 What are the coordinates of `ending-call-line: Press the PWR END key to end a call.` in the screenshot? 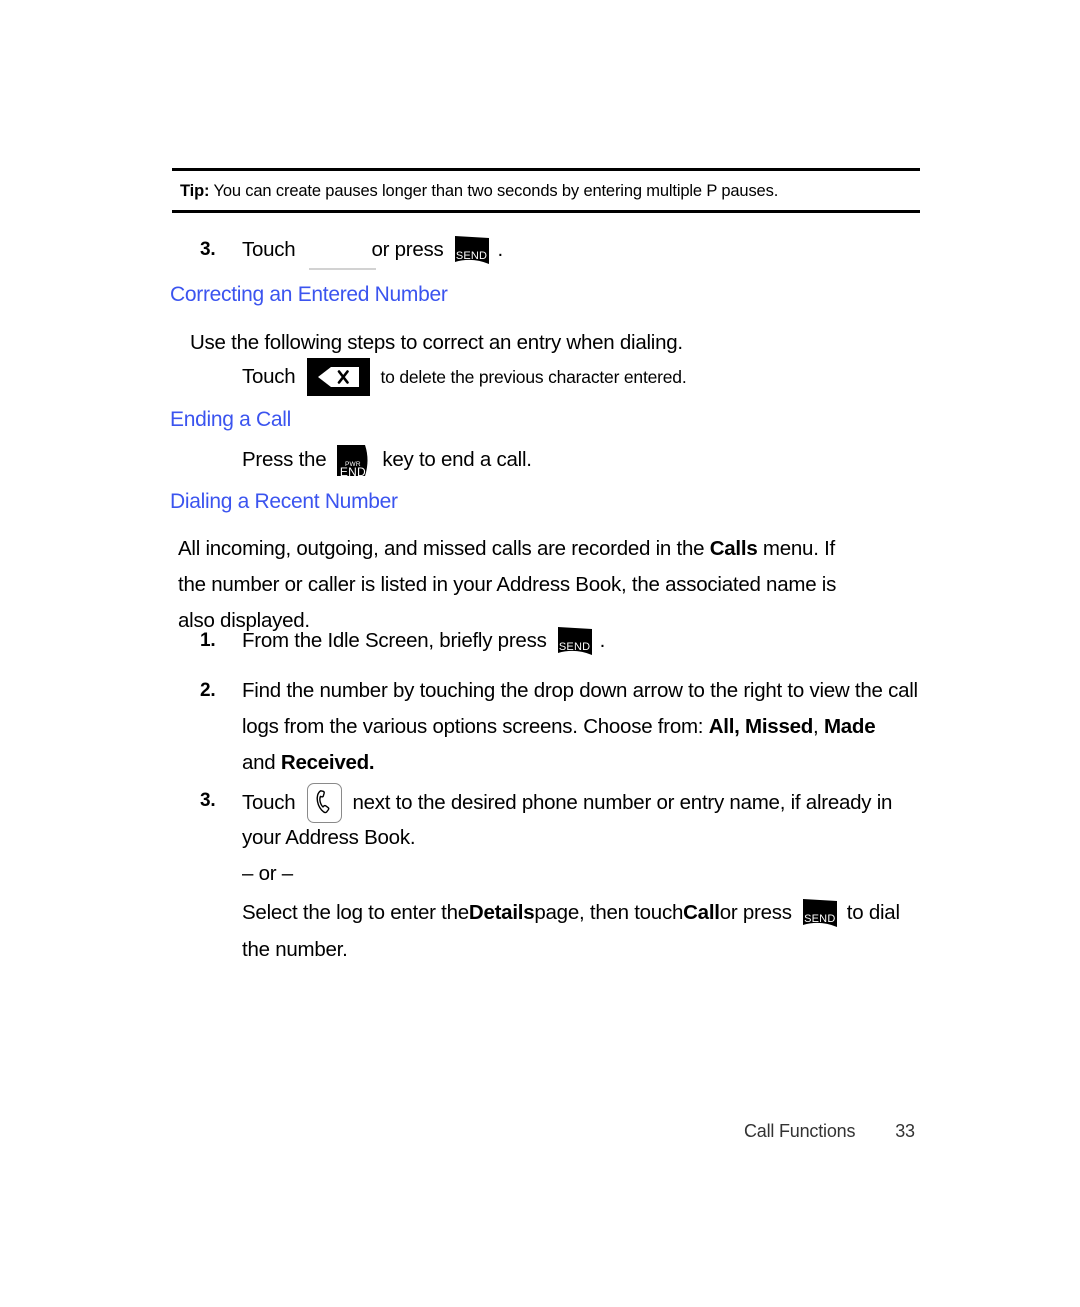 It's located at (387, 460).